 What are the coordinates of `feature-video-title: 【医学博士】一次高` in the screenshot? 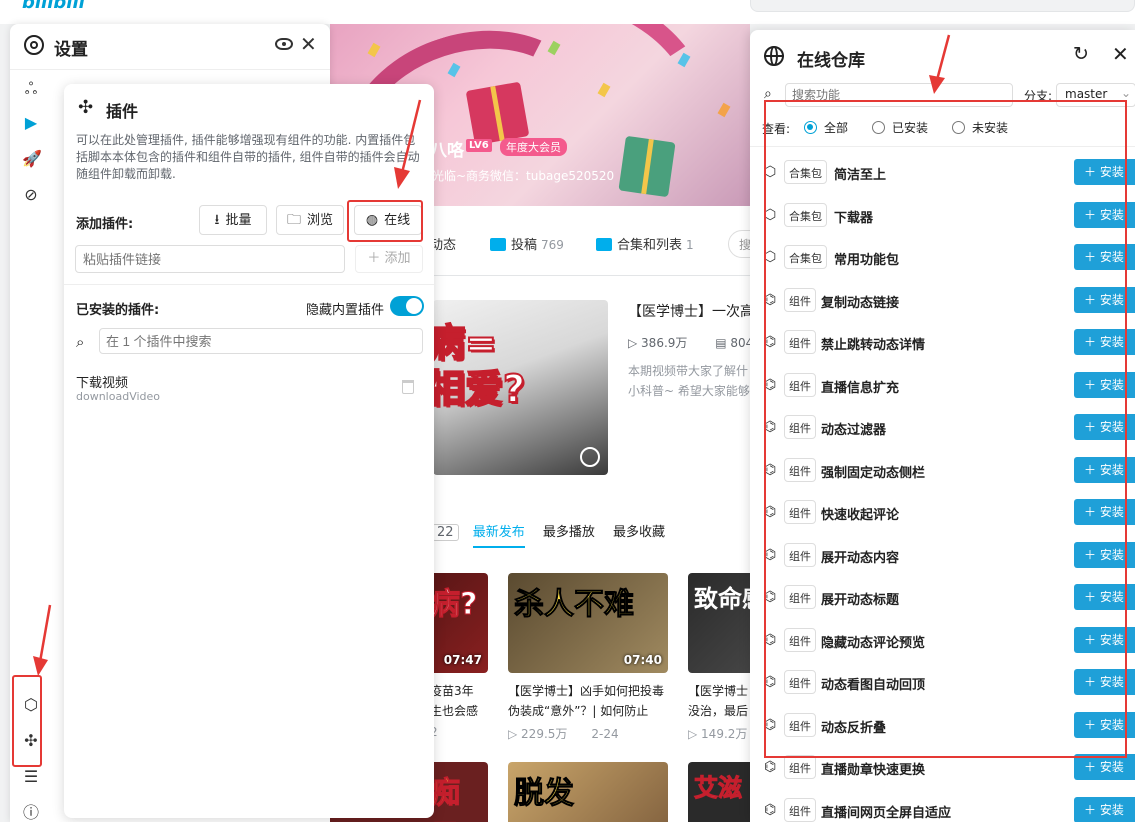 It's located at (691, 311).